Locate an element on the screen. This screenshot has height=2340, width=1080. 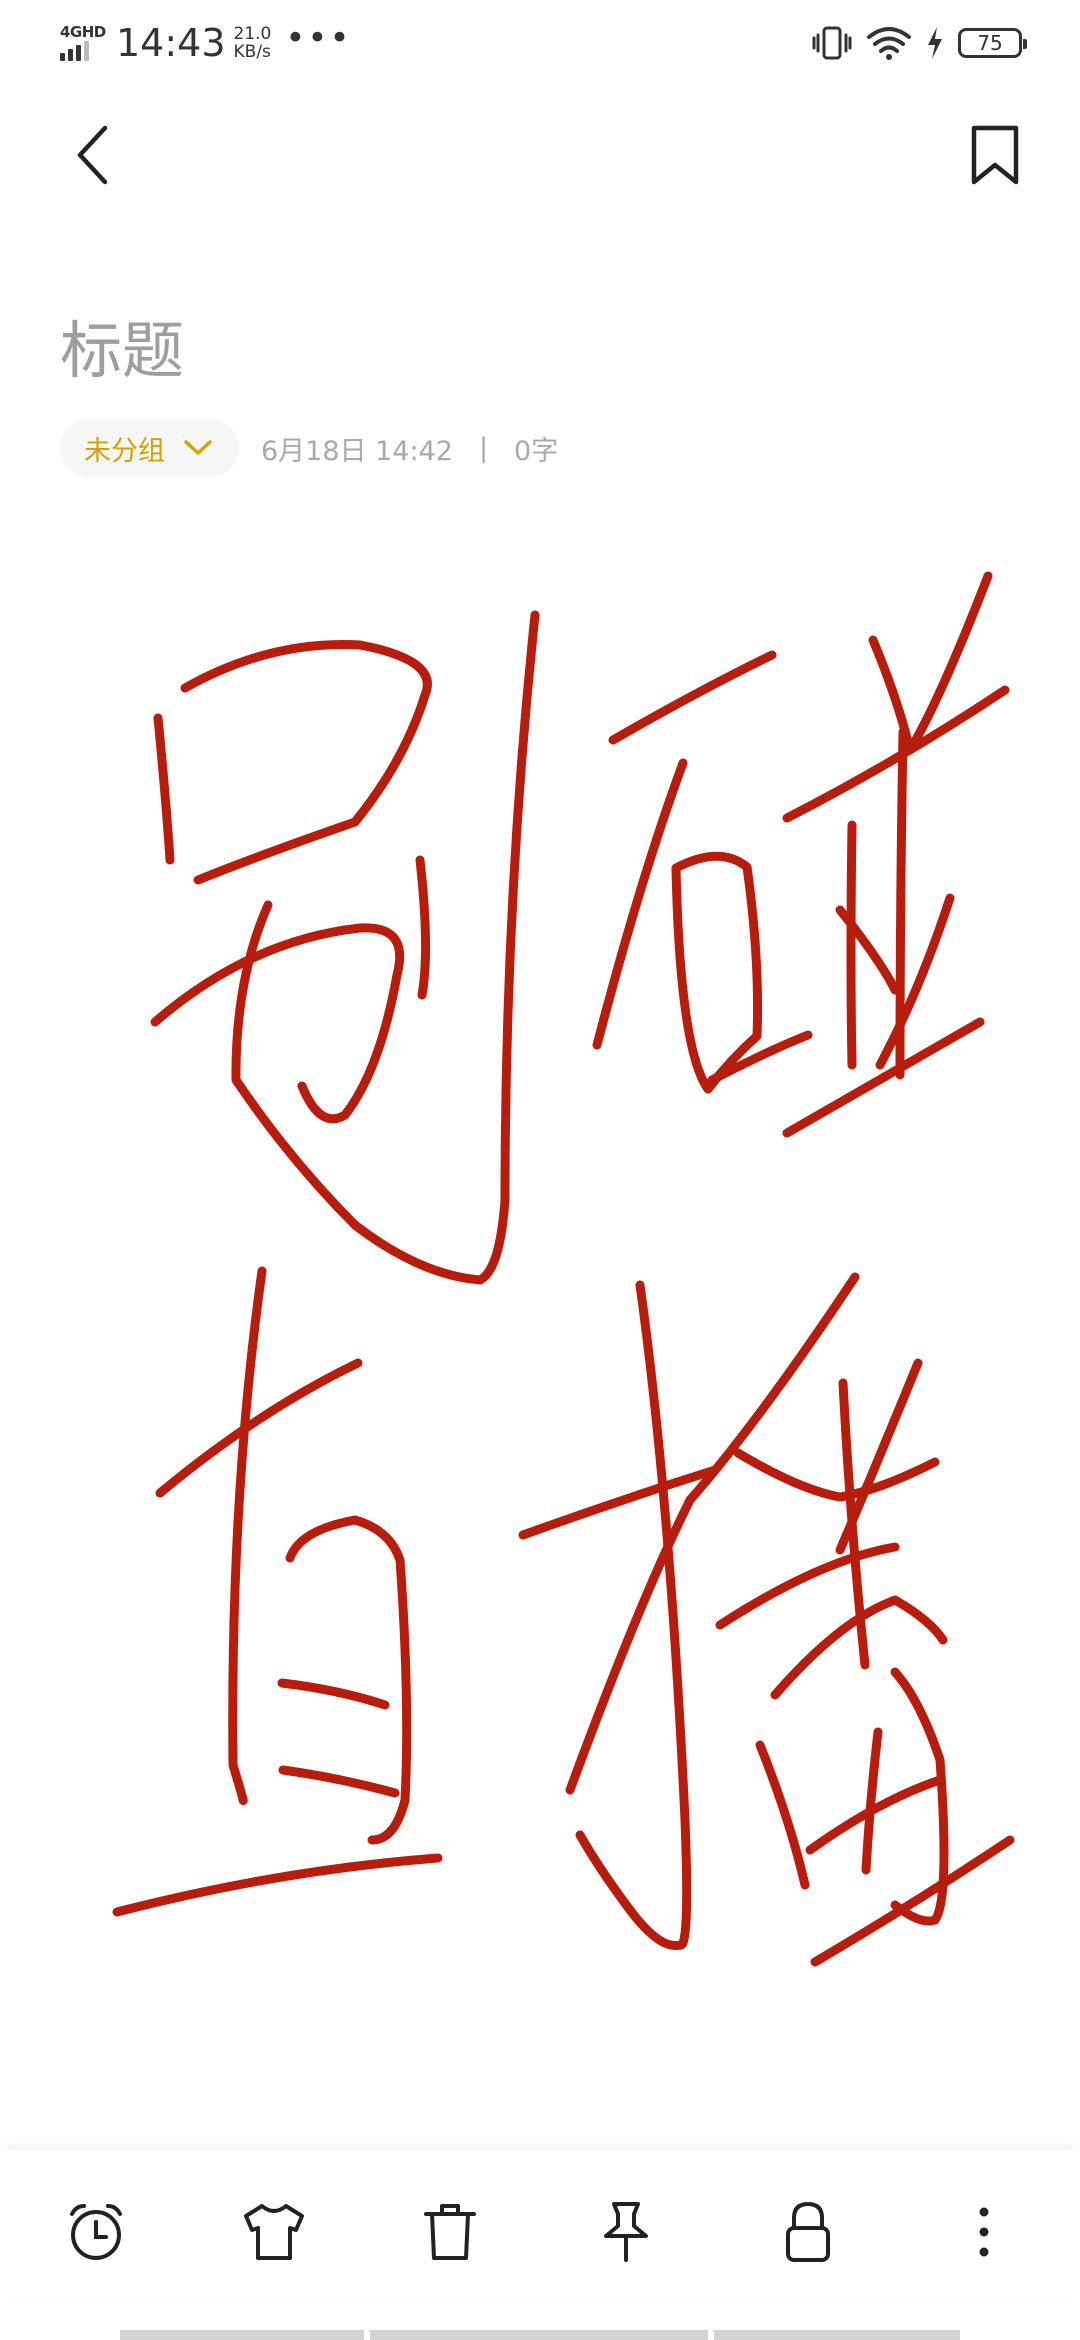
delete-button is located at coordinates (450, 2232).